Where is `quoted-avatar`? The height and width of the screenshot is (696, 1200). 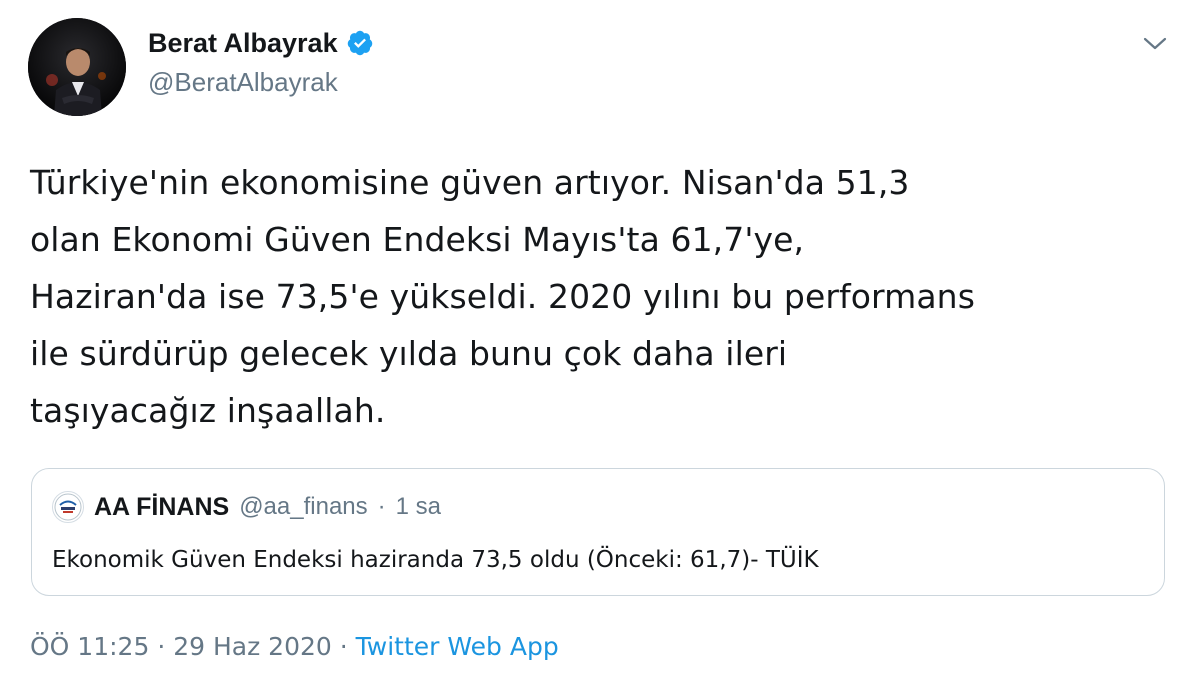 quoted-avatar is located at coordinates (68, 507).